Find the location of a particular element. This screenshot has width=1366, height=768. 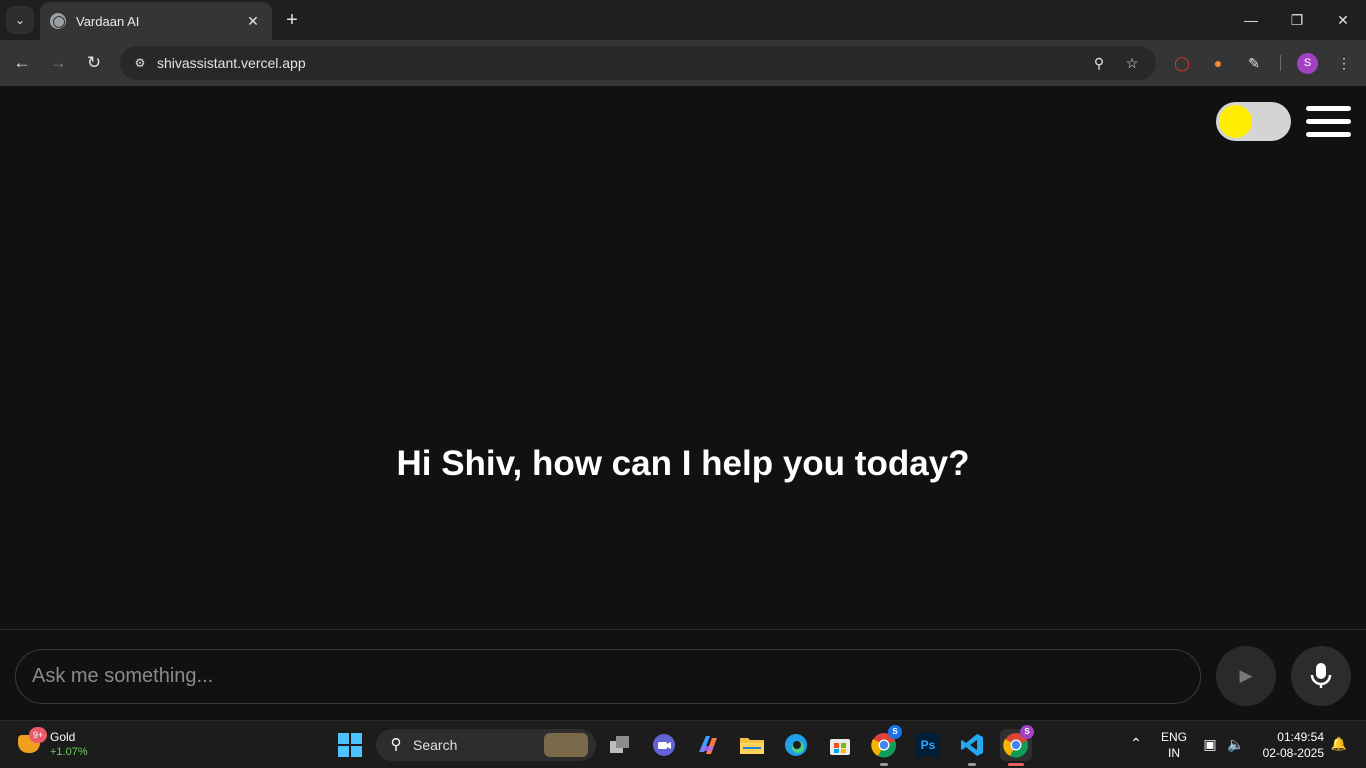

minimize-icon: — is located at coordinates (1251, 20).